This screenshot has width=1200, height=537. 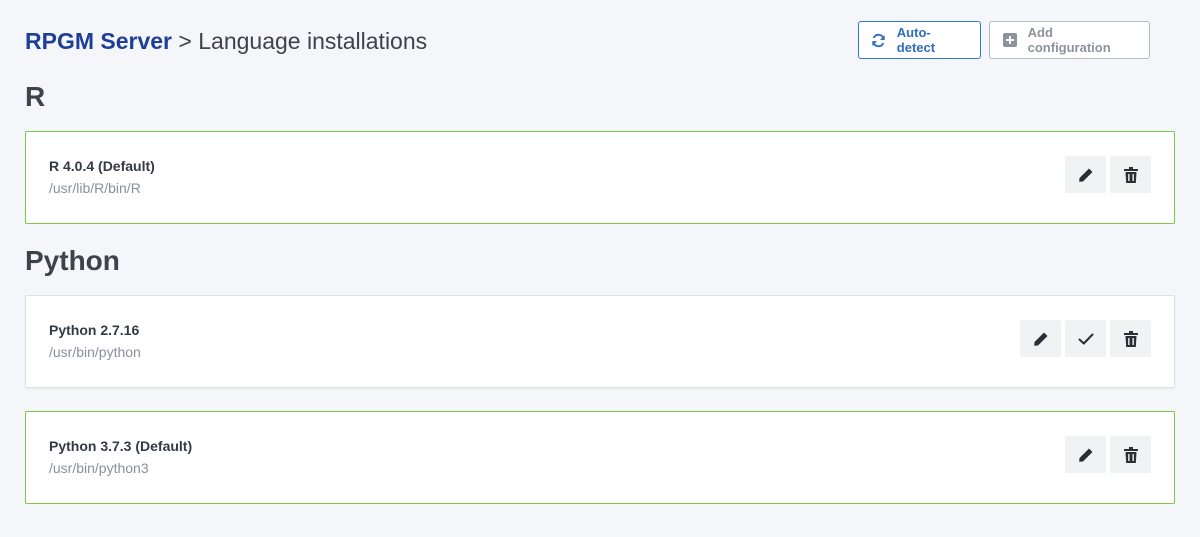 What do you see at coordinates (72, 260) in the screenshot?
I see `section-title-python: Python` at bounding box center [72, 260].